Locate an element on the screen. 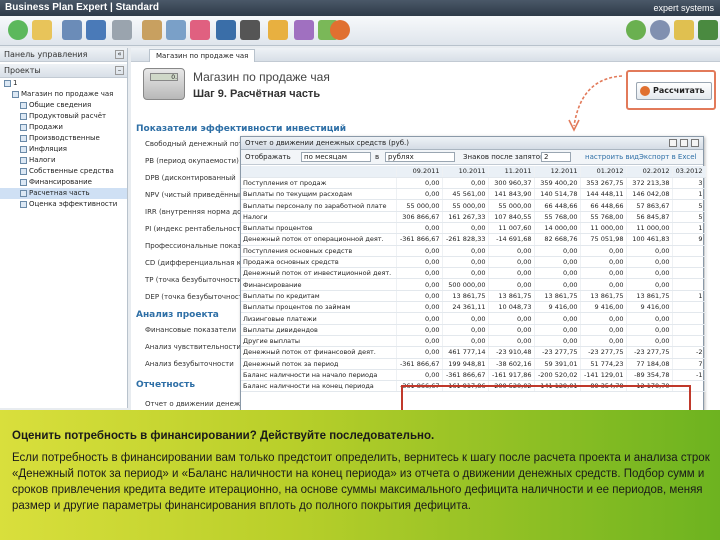 The height and width of the screenshot is (540, 720). tree-item: 1 is located at coordinates (63, 83).